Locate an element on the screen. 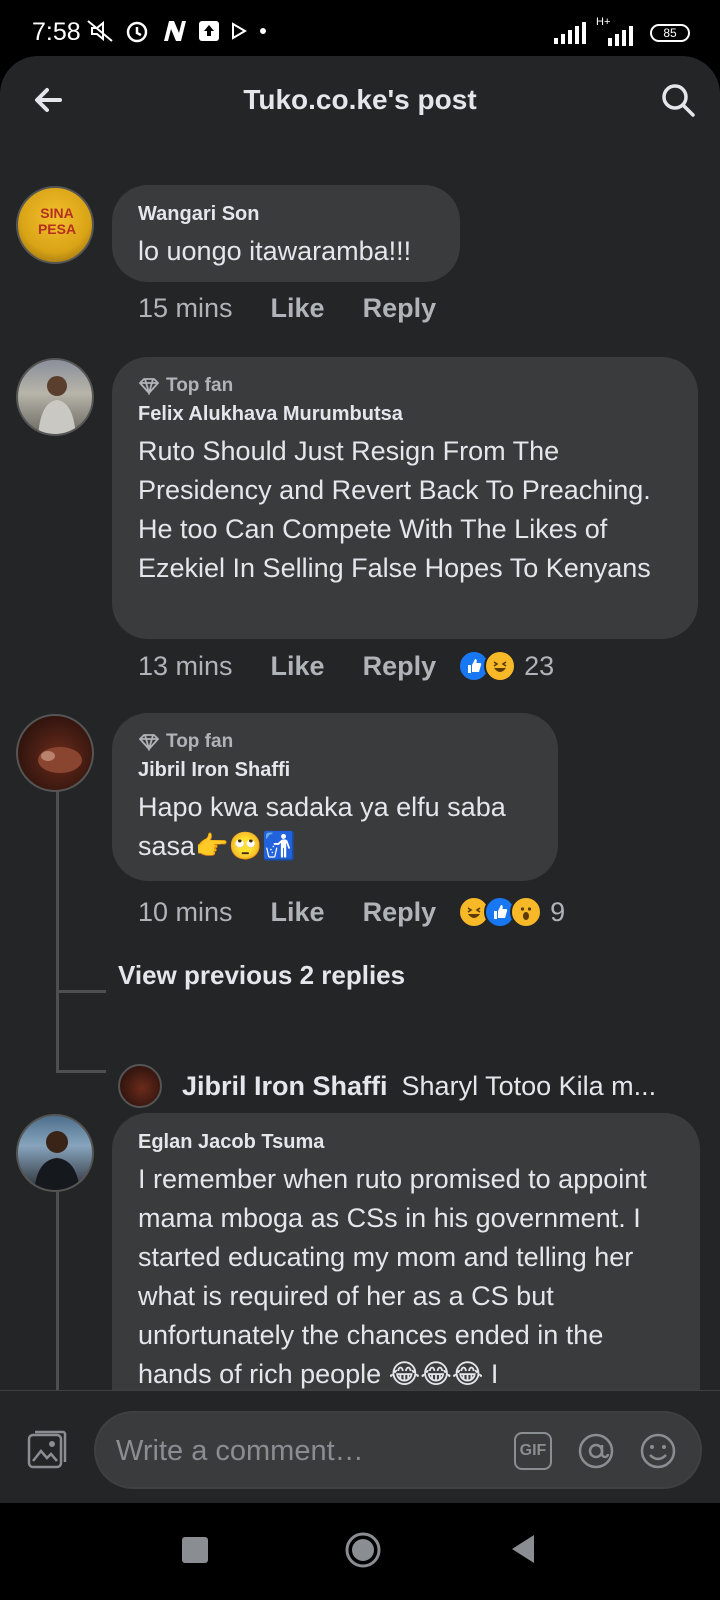  nav-back-icon is located at coordinates (523, 1549).